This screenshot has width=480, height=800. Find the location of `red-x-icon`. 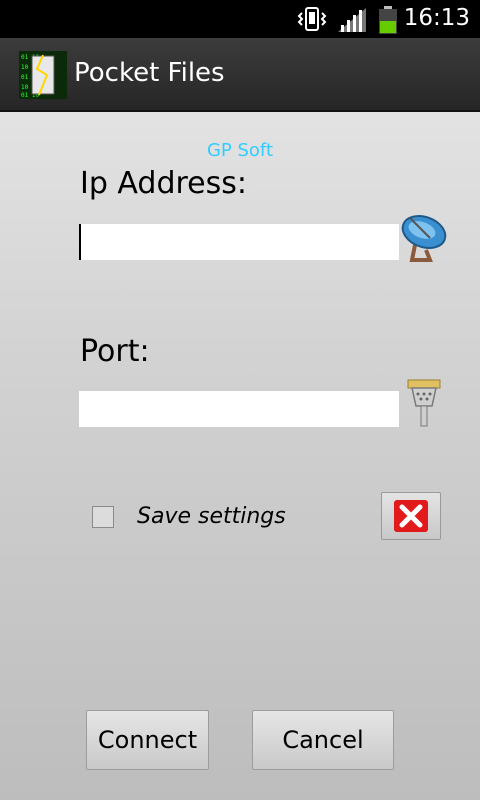

red-x-icon is located at coordinates (411, 516).